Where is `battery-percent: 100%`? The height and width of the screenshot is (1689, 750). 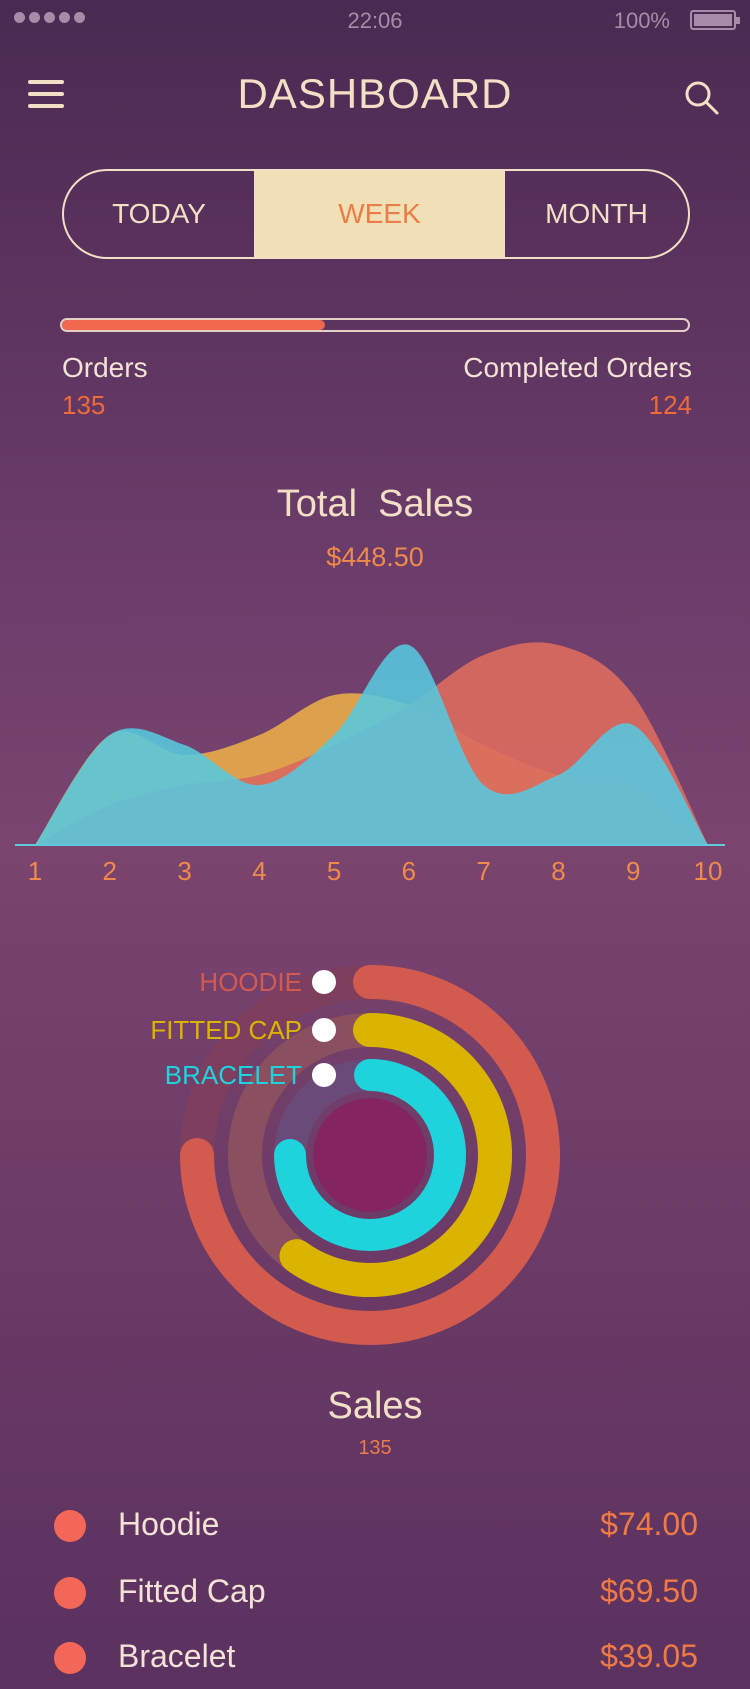 battery-percent: 100% is located at coordinates (641, 20).